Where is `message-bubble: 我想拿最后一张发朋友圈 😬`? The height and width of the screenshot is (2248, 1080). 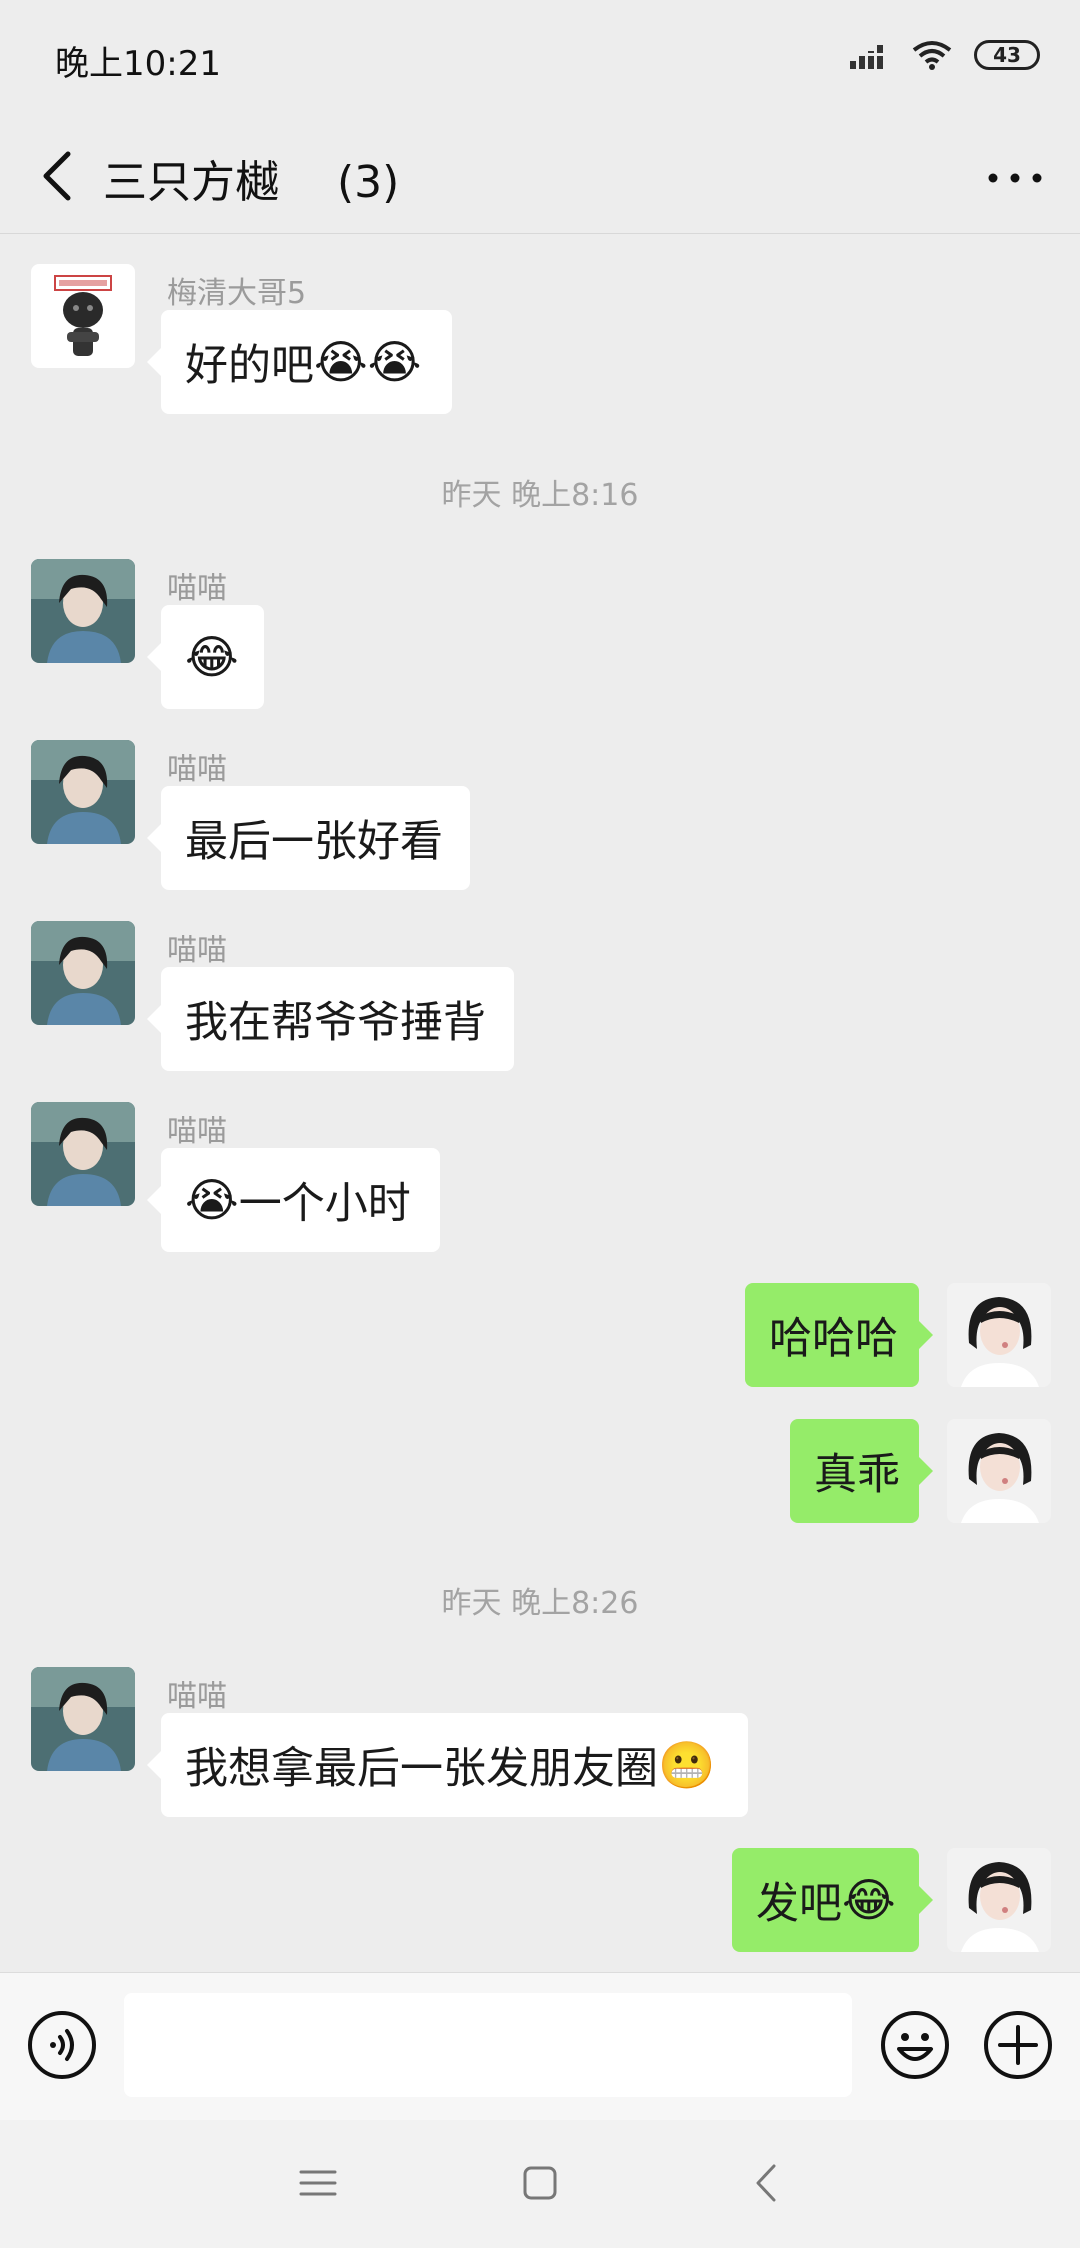
message-bubble: 我想拿最后一张发朋友圈 😬 is located at coordinates (447, 1765).